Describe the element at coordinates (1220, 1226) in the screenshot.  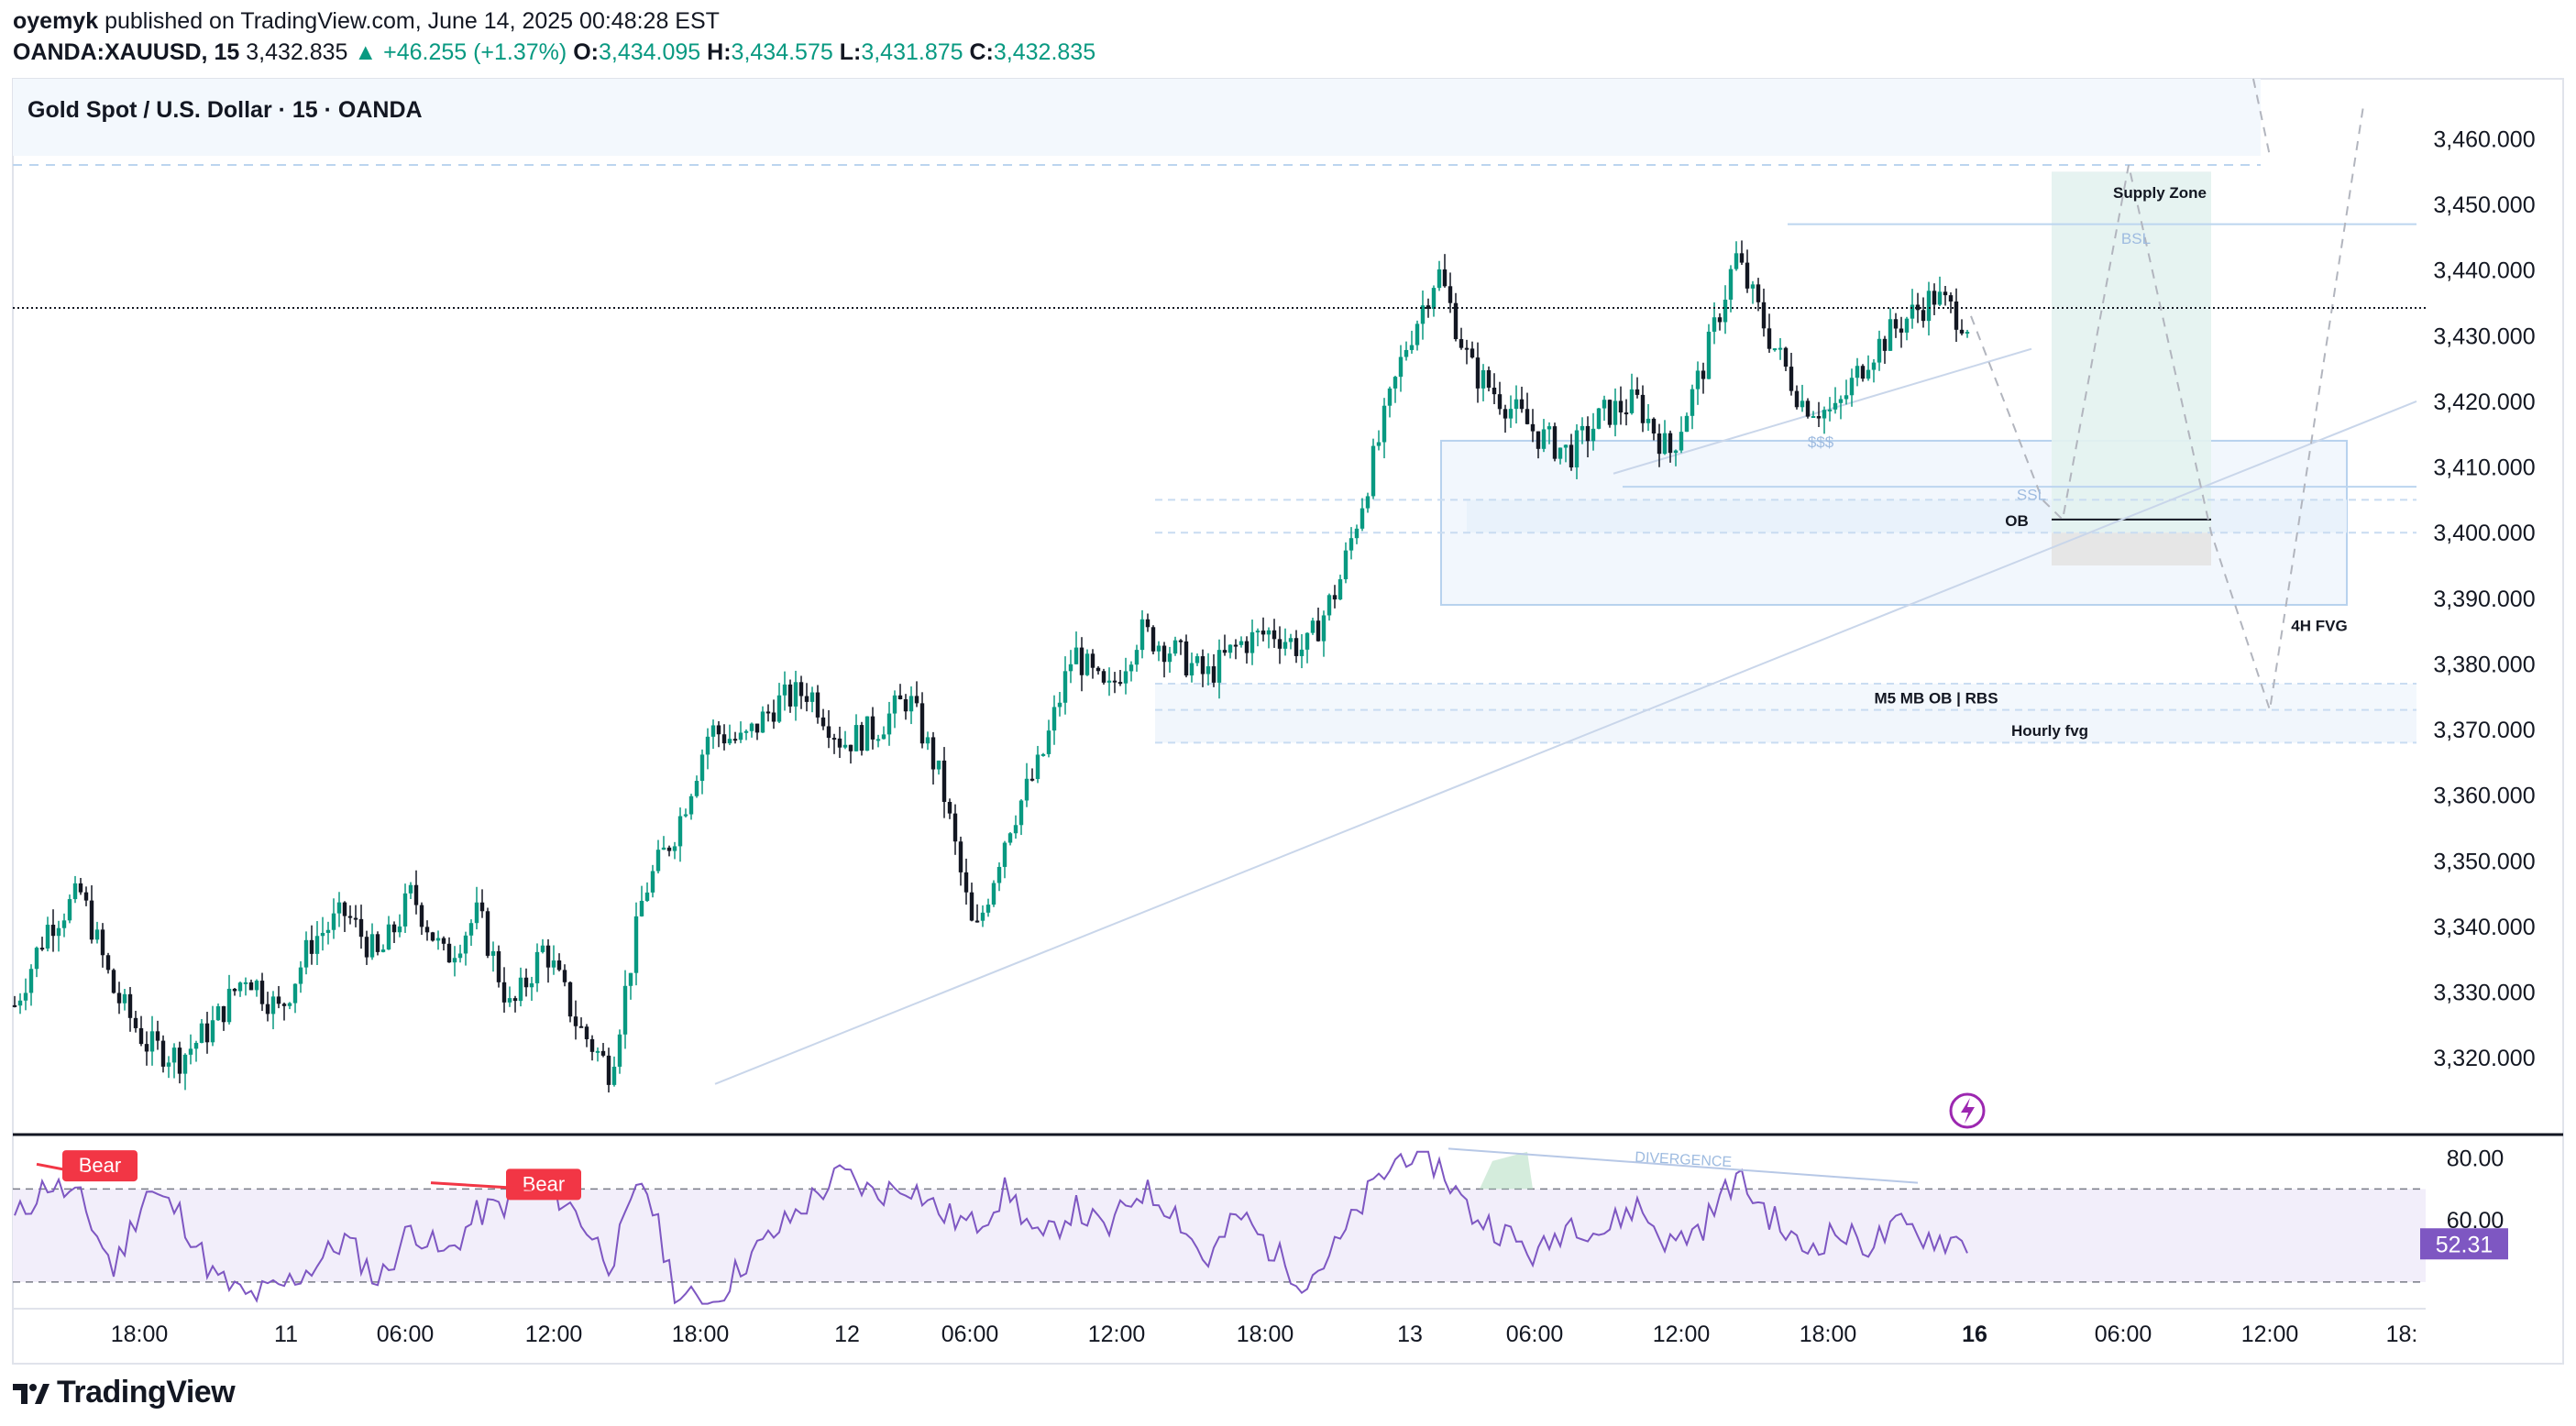
I see `rsi-pane: DIVERGENCEBearBear` at that location.